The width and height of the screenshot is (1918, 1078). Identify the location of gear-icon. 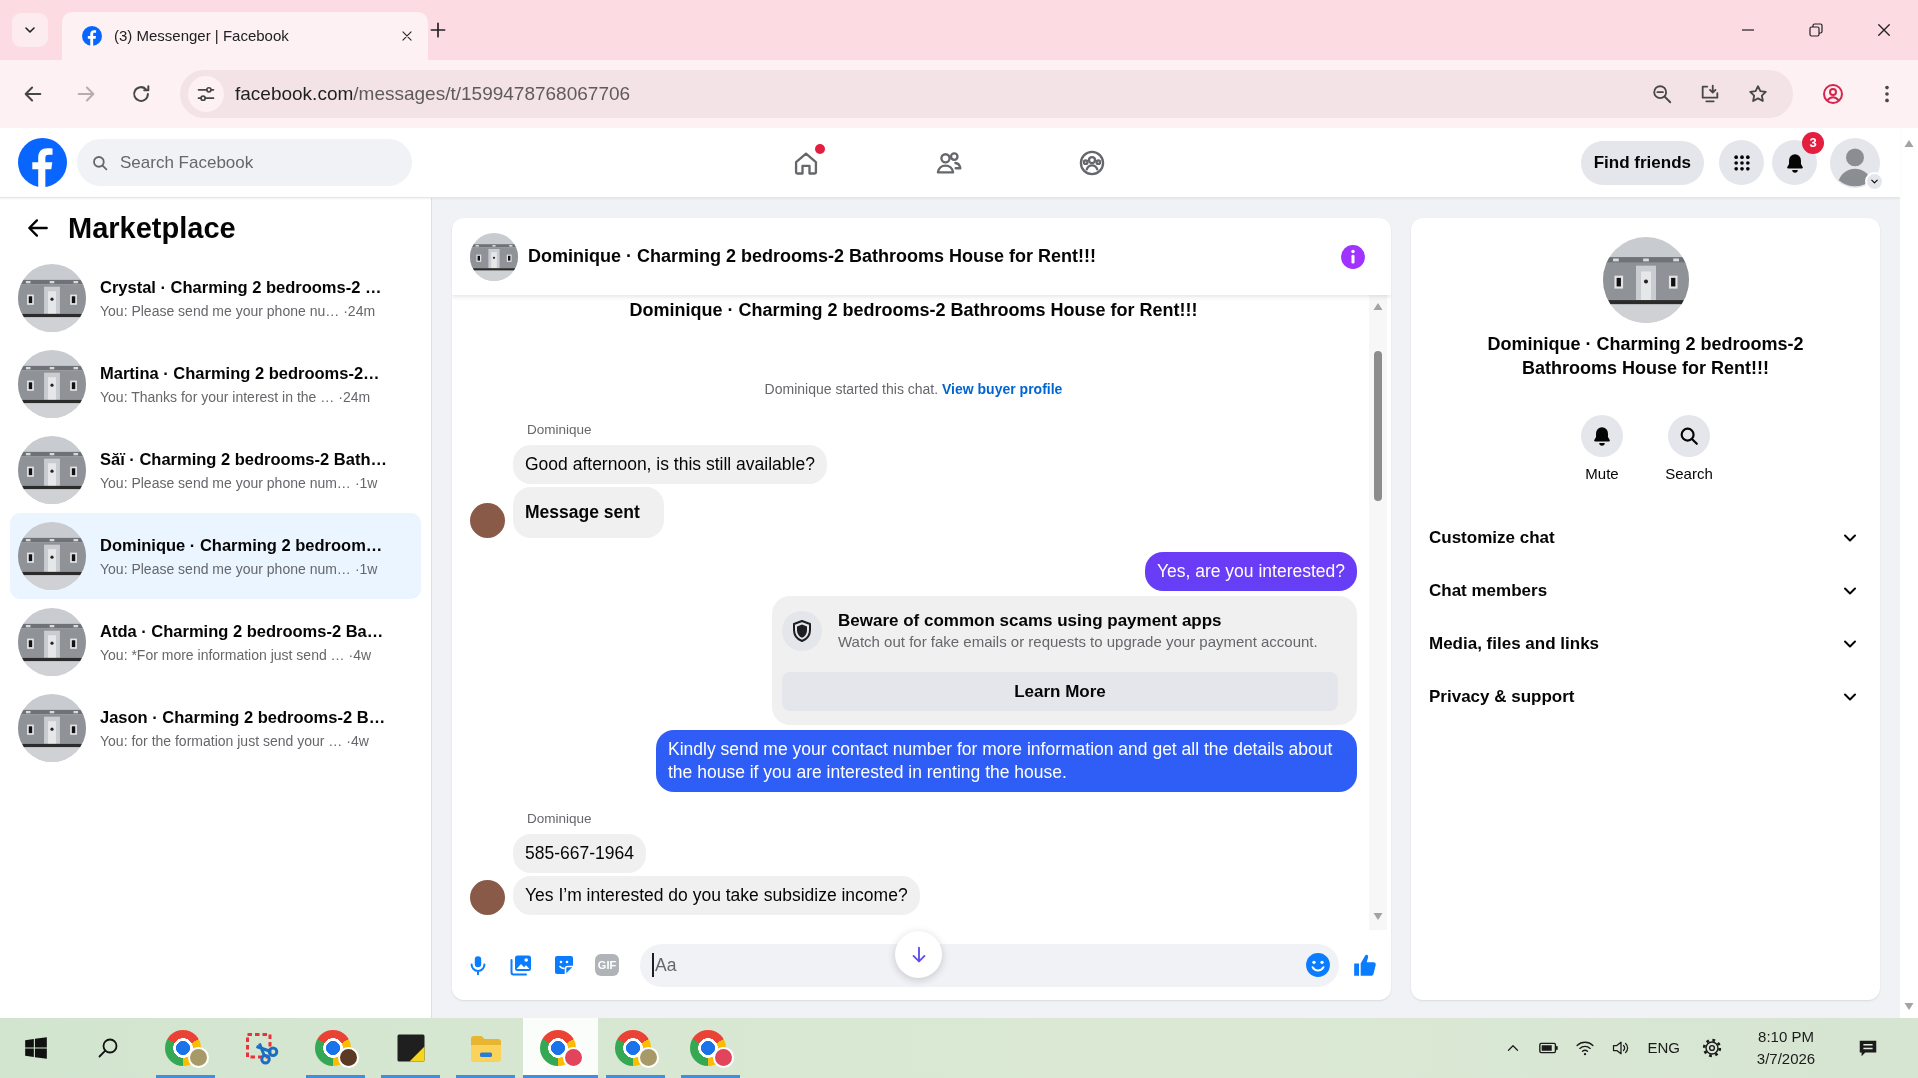
(1712, 1048).